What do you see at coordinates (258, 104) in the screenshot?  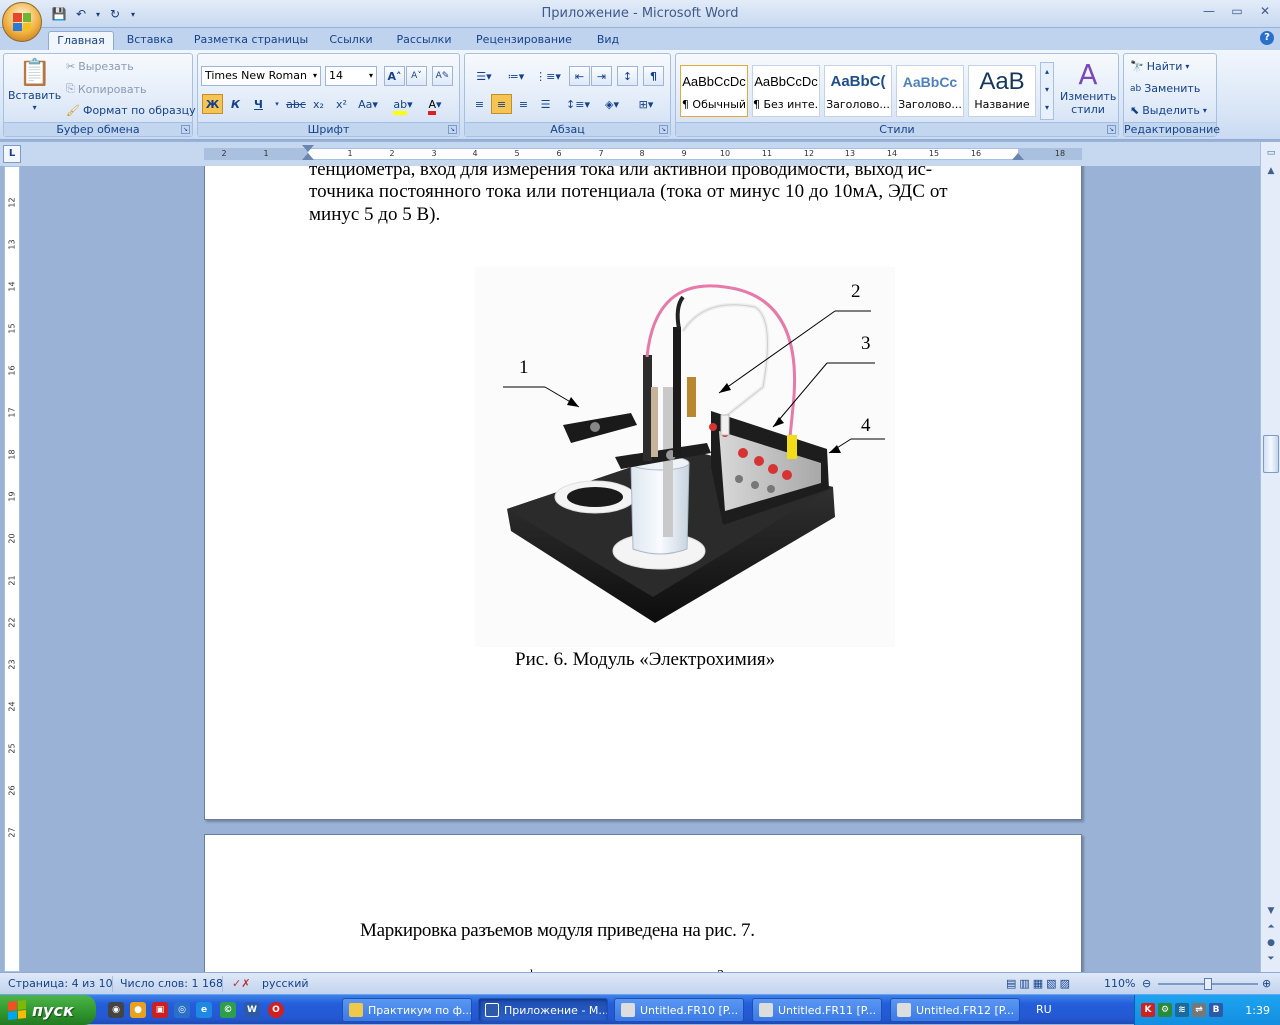 I see `underline-button: Ч` at bounding box center [258, 104].